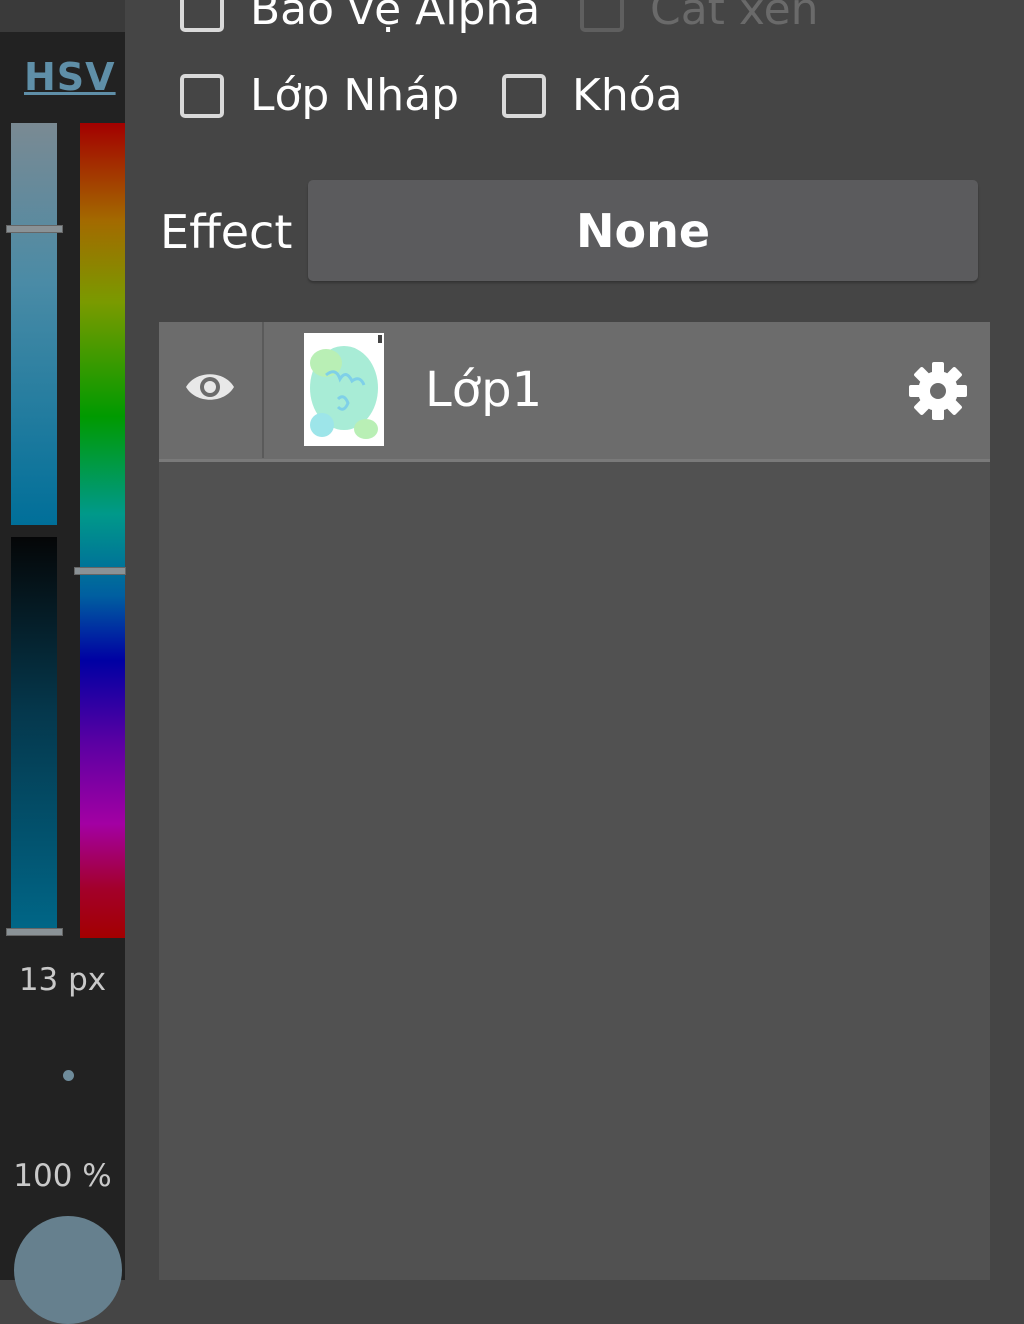  I want to click on layer-name: Lớp1, so click(483, 390).